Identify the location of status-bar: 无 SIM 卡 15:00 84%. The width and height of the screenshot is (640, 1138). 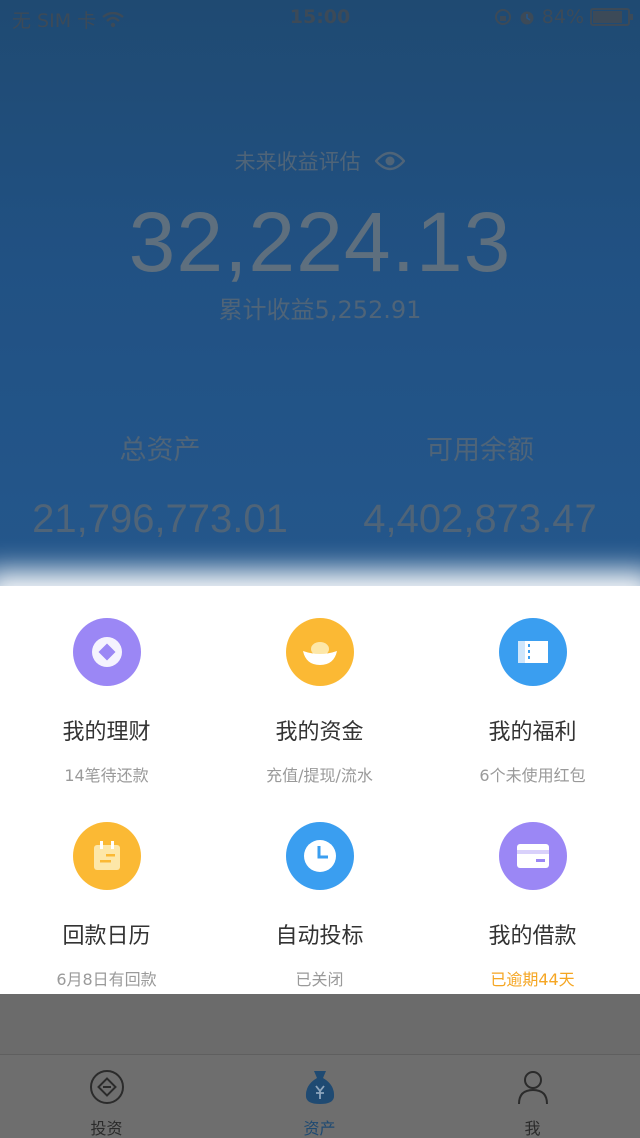
(320, 18).